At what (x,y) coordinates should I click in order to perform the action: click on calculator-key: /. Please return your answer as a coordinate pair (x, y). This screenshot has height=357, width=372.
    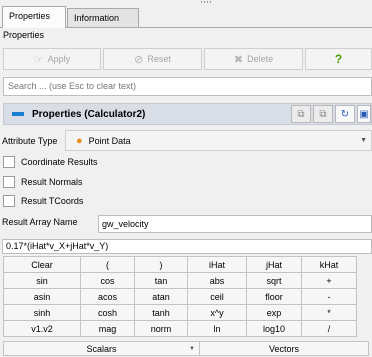
    Looking at the image, I should click on (329, 328).